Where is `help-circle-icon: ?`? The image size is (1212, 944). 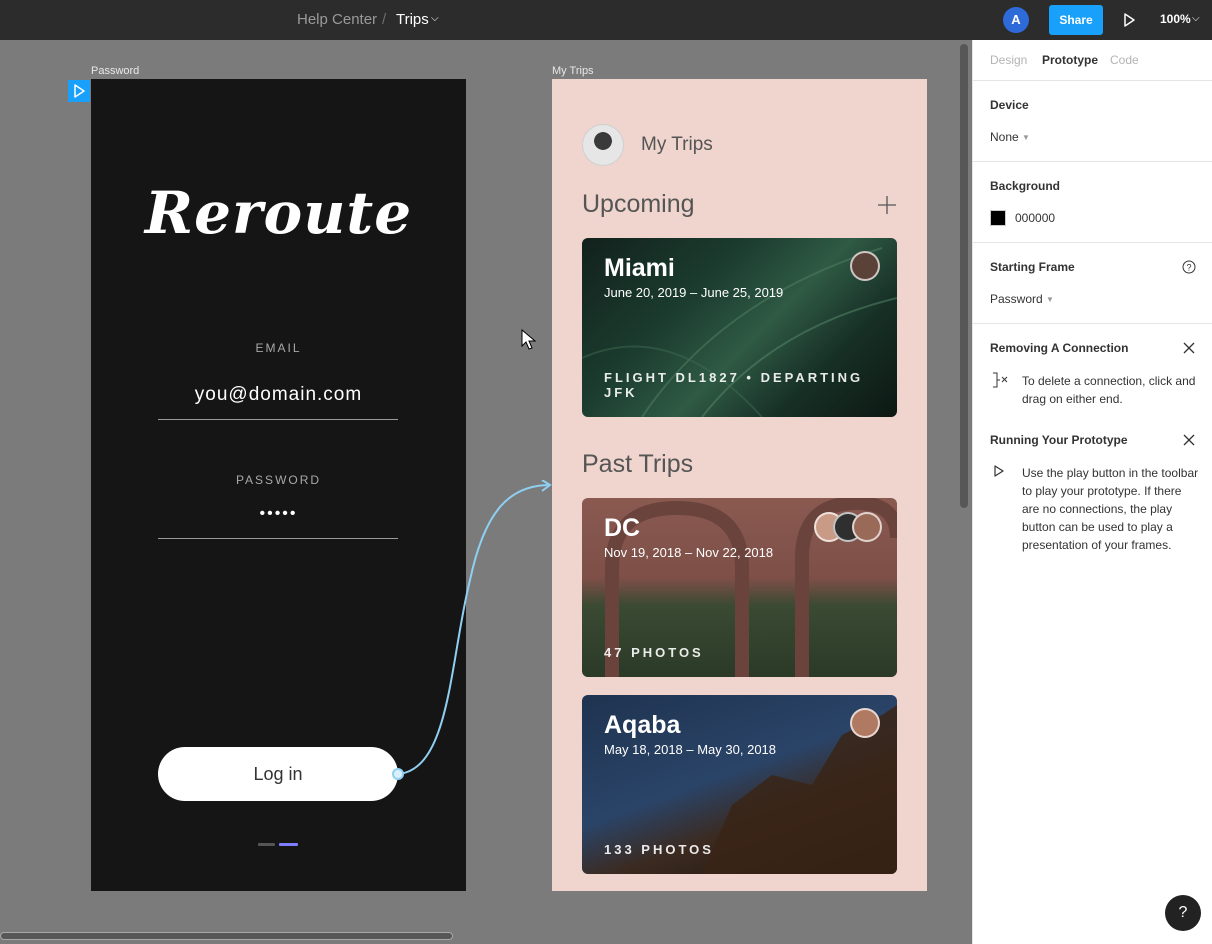 help-circle-icon: ? is located at coordinates (1189, 267).